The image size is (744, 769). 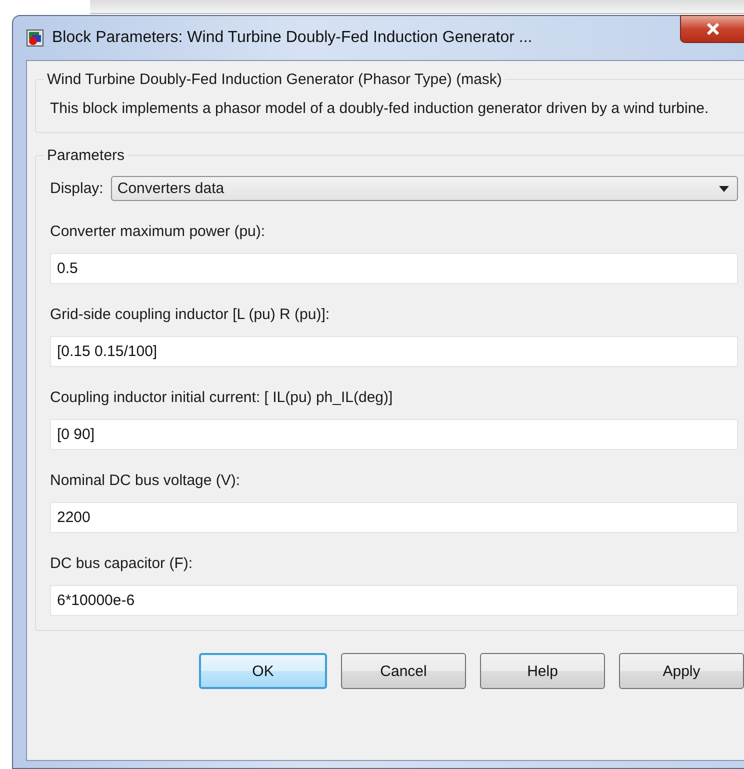 I want to click on field-label: Coupling inductor initial current: [ IL(pu) ph_IL(deg)], so click(x=222, y=398).